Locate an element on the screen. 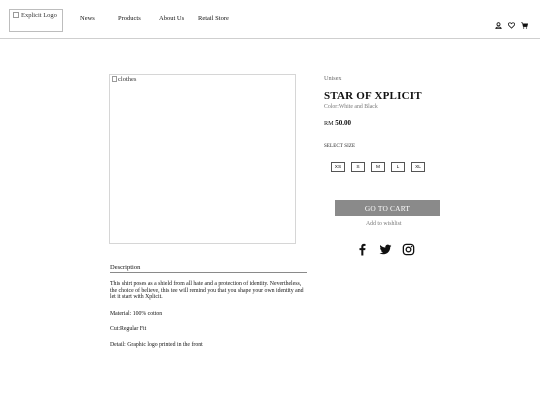 This screenshot has width=540, height=405. description-heading: Description is located at coordinates (125, 267).